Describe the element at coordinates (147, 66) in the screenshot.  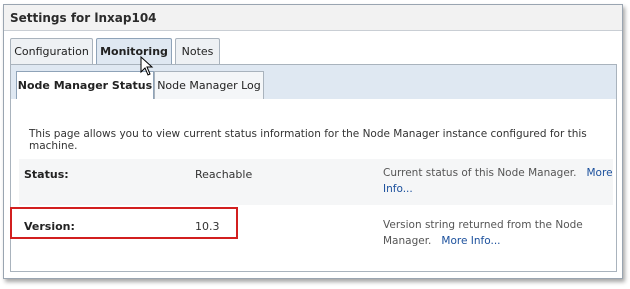
I see `mouse-pointer-icon` at that location.